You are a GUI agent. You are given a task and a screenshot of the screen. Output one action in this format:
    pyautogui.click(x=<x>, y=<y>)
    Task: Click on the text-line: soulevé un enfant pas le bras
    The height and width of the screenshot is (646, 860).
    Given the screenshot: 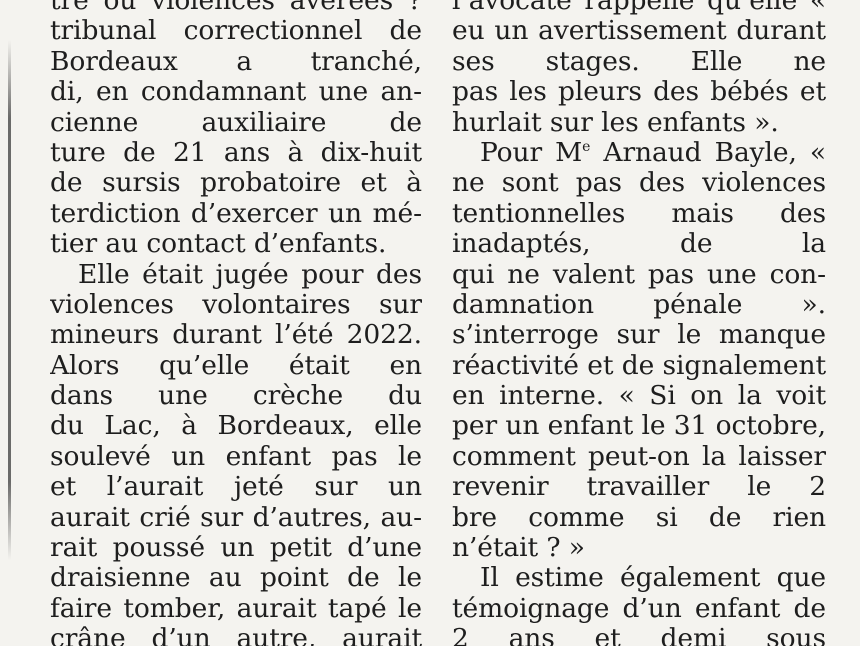 What is the action you would take?
    pyautogui.click(x=236, y=456)
    